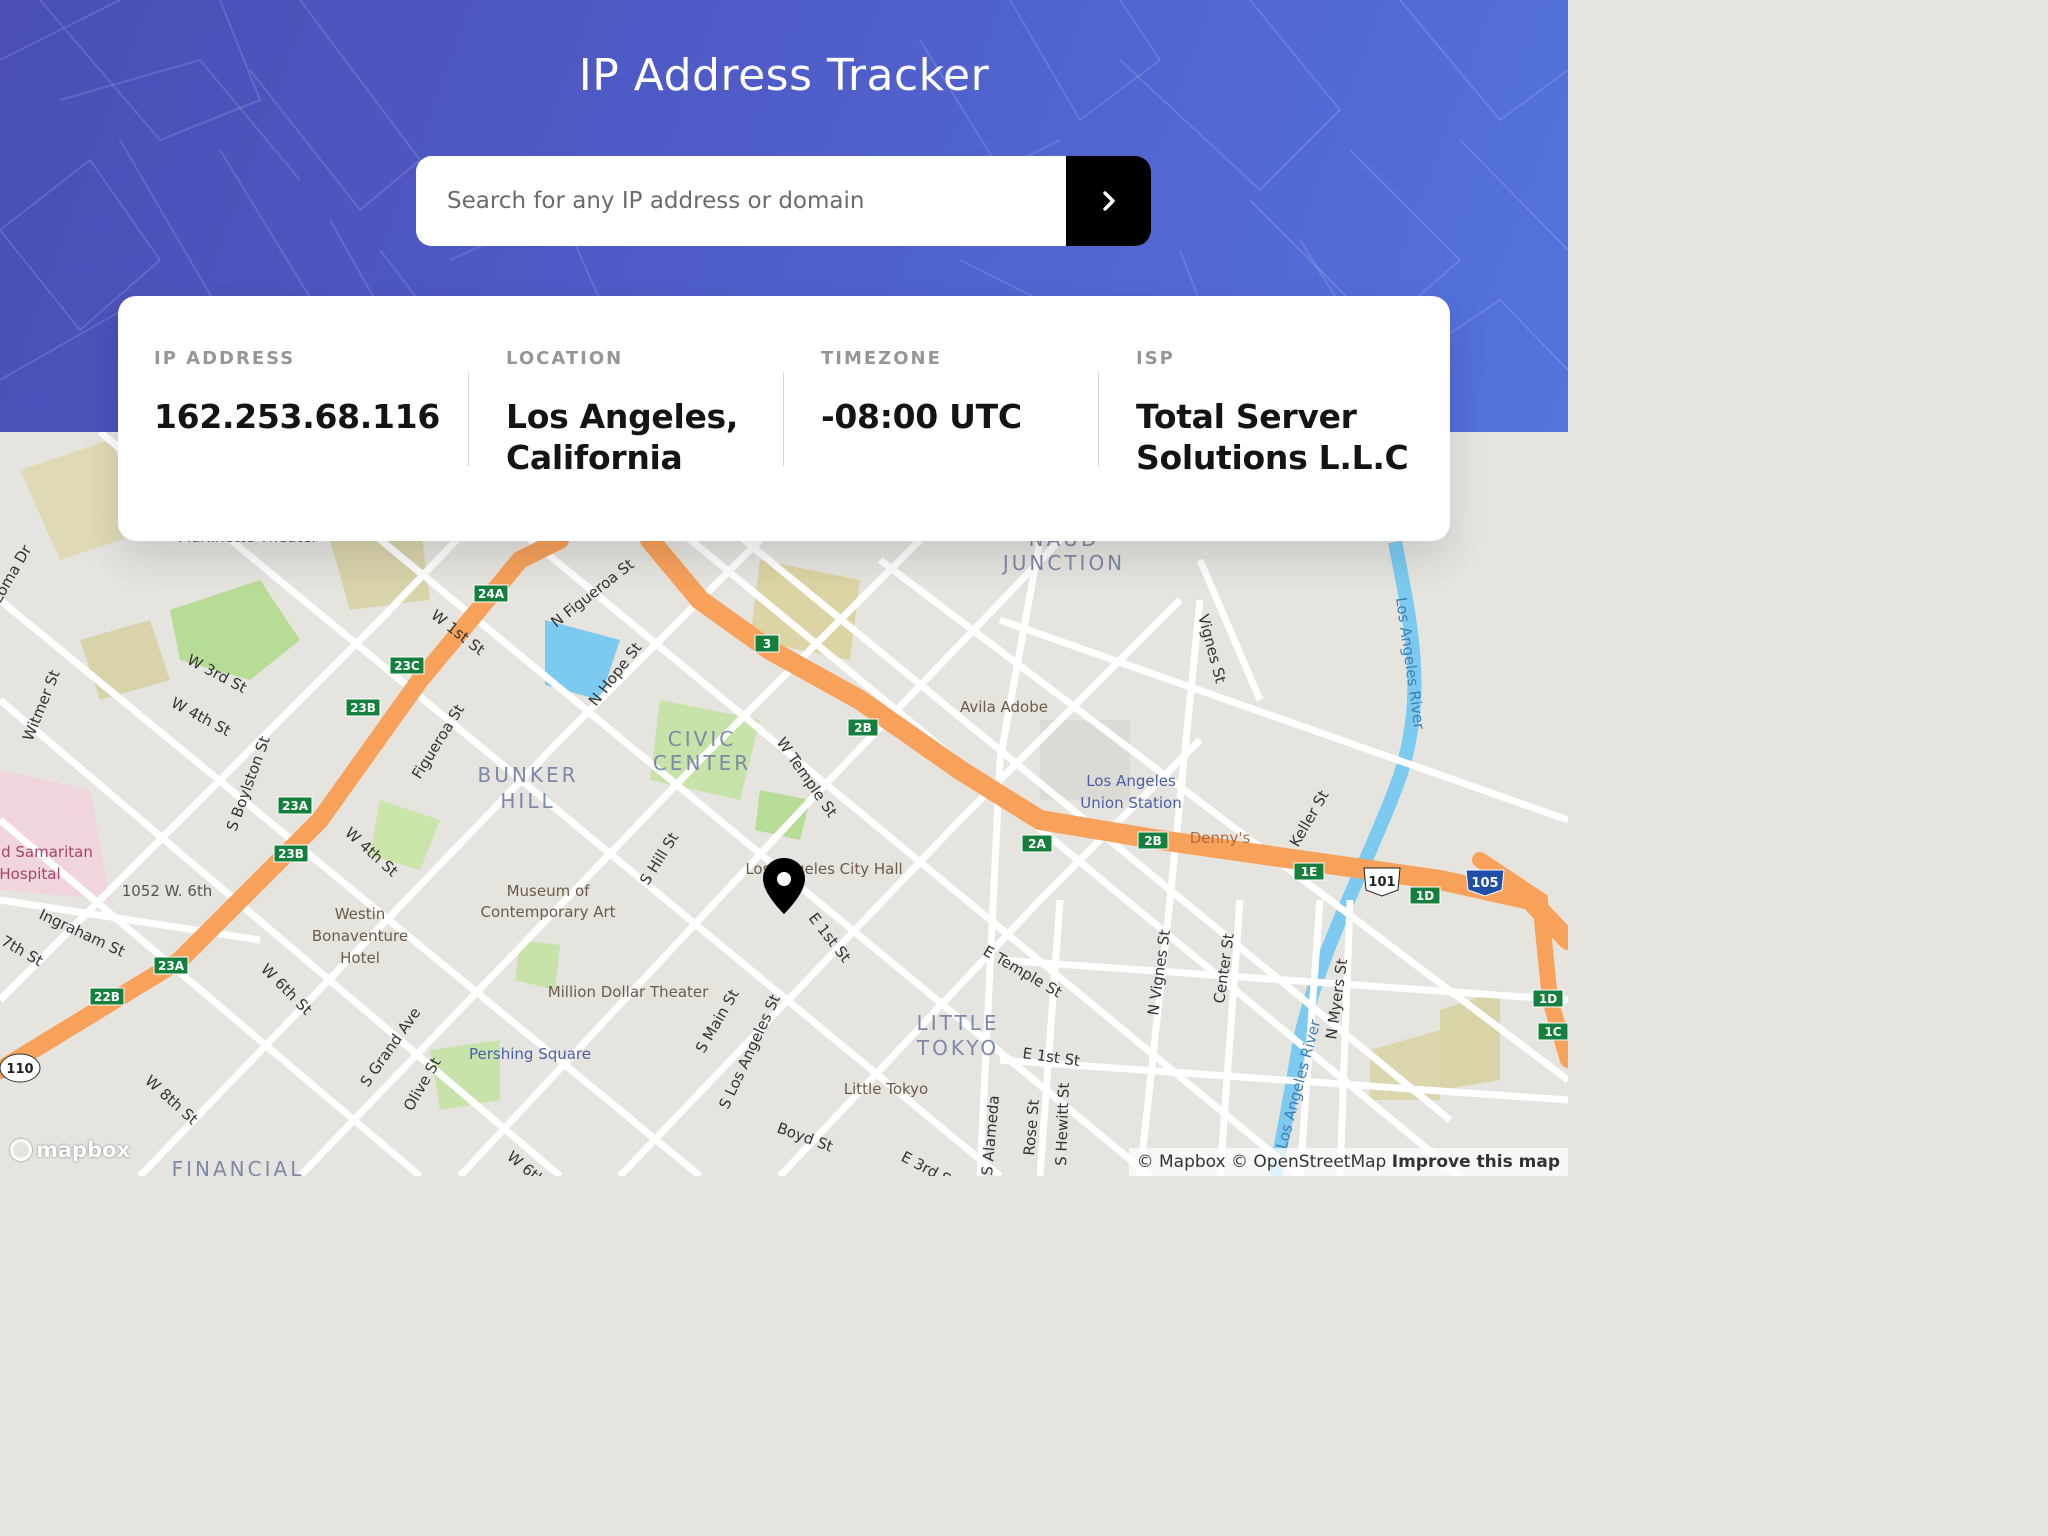 The image size is (2048, 1536). What do you see at coordinates (360, 958) in the screenshot?
I see `place-label: Hotel` at bounding box center [360, 958].